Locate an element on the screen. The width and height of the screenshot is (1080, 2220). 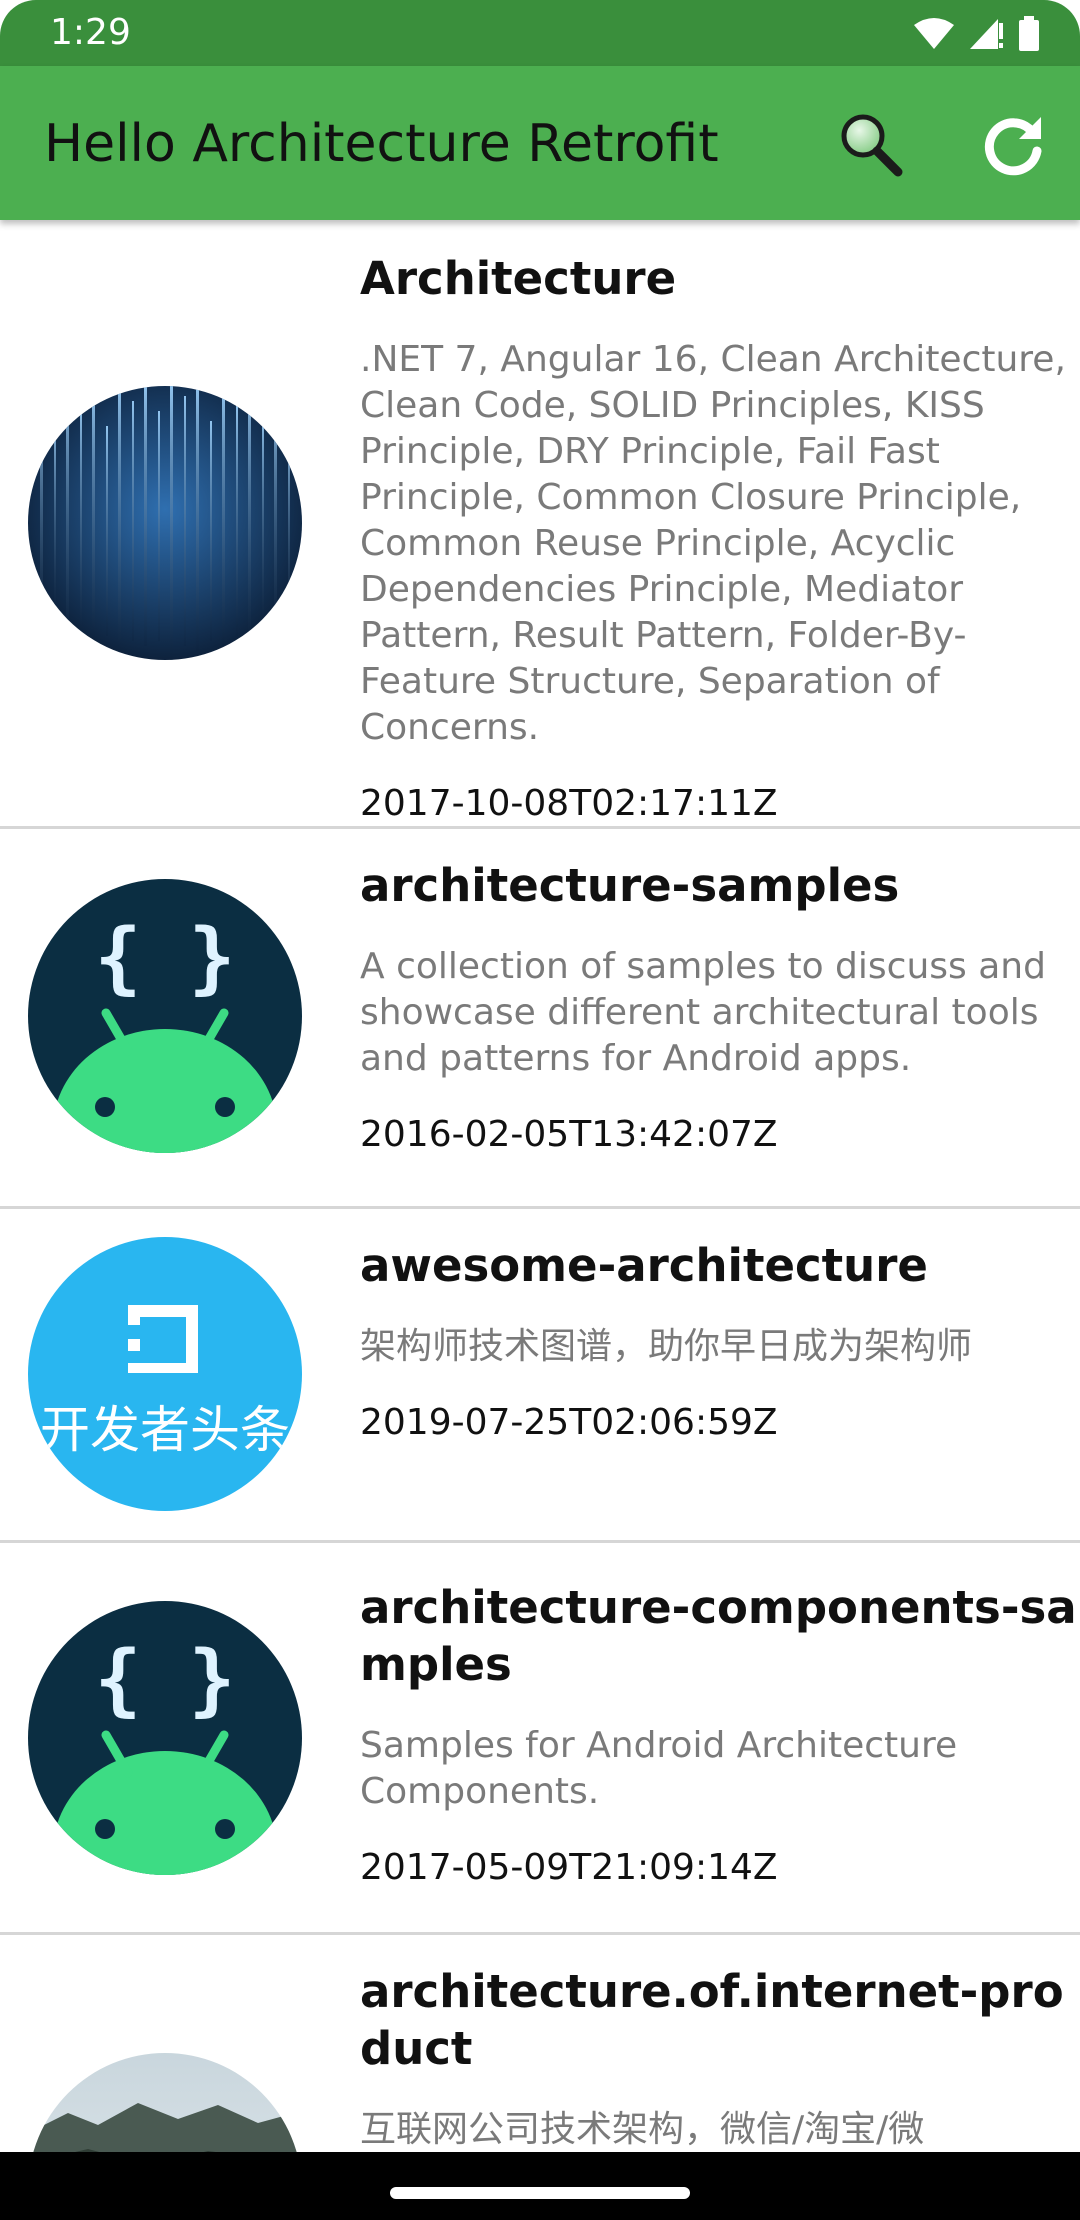
home-handle is located at coordinates (540, 2193).